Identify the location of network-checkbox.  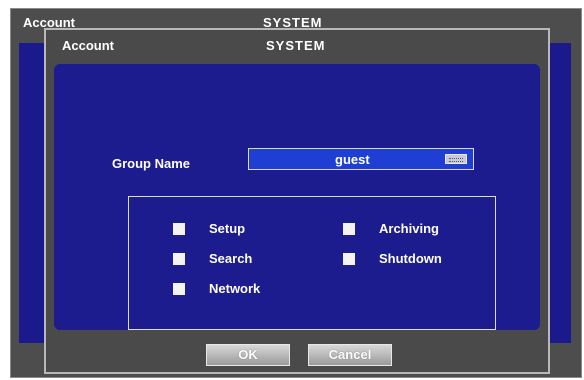
(179, 289).